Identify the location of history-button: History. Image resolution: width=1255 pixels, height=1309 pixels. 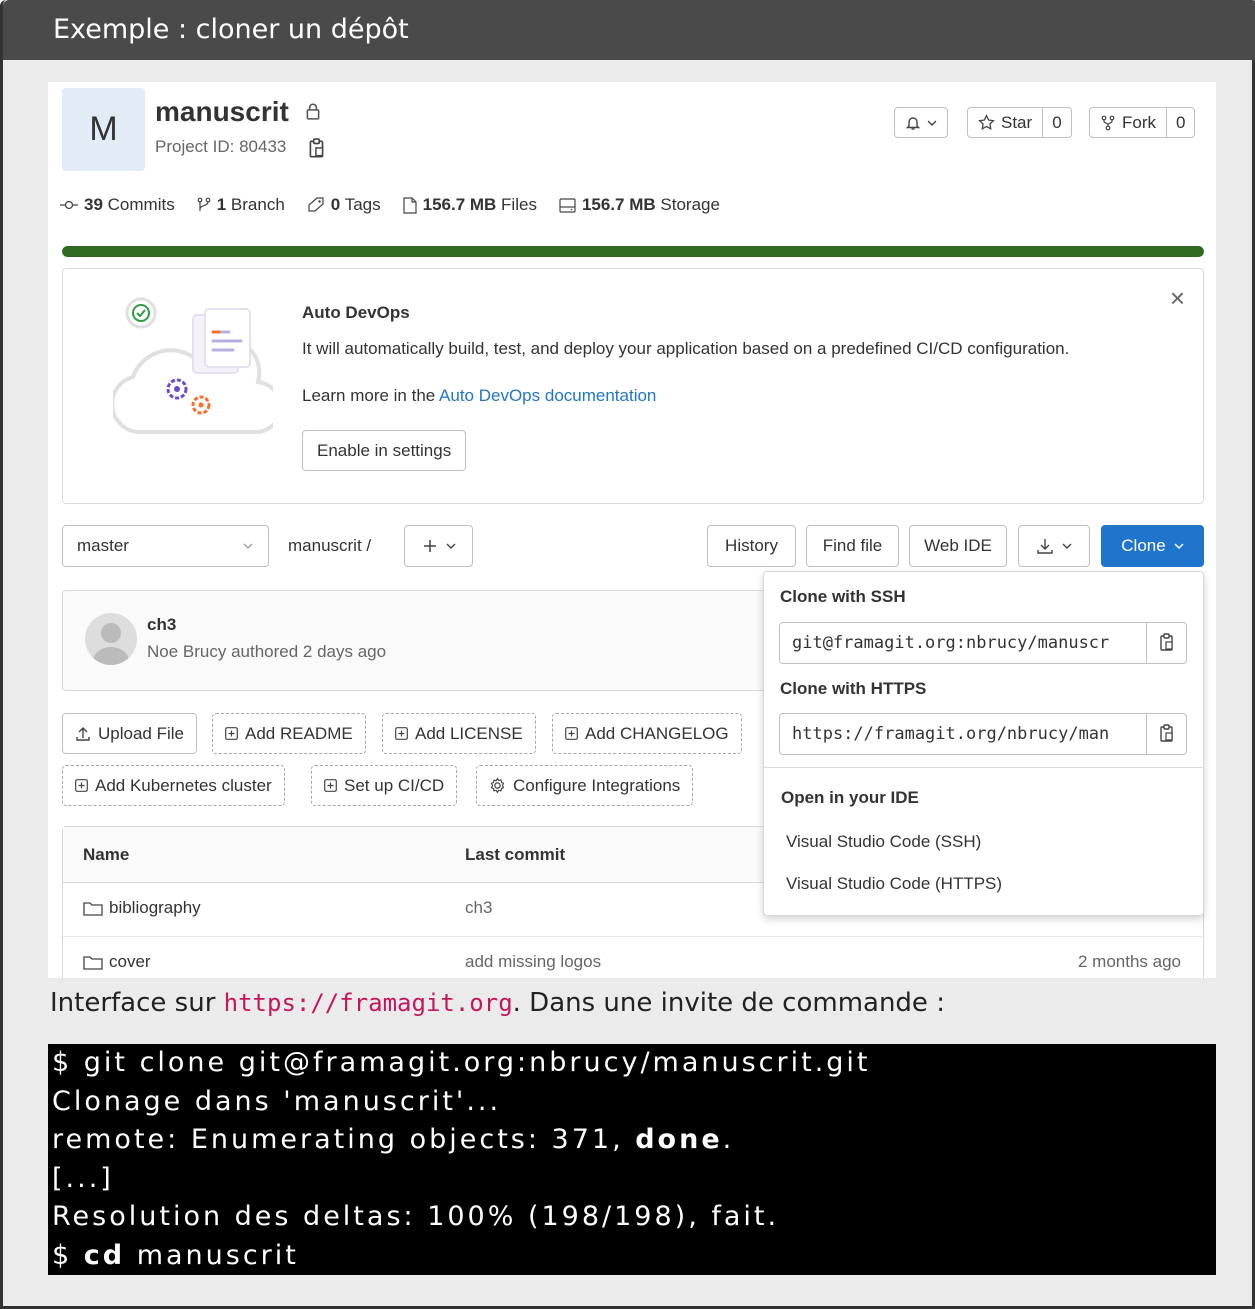
(751, 546).